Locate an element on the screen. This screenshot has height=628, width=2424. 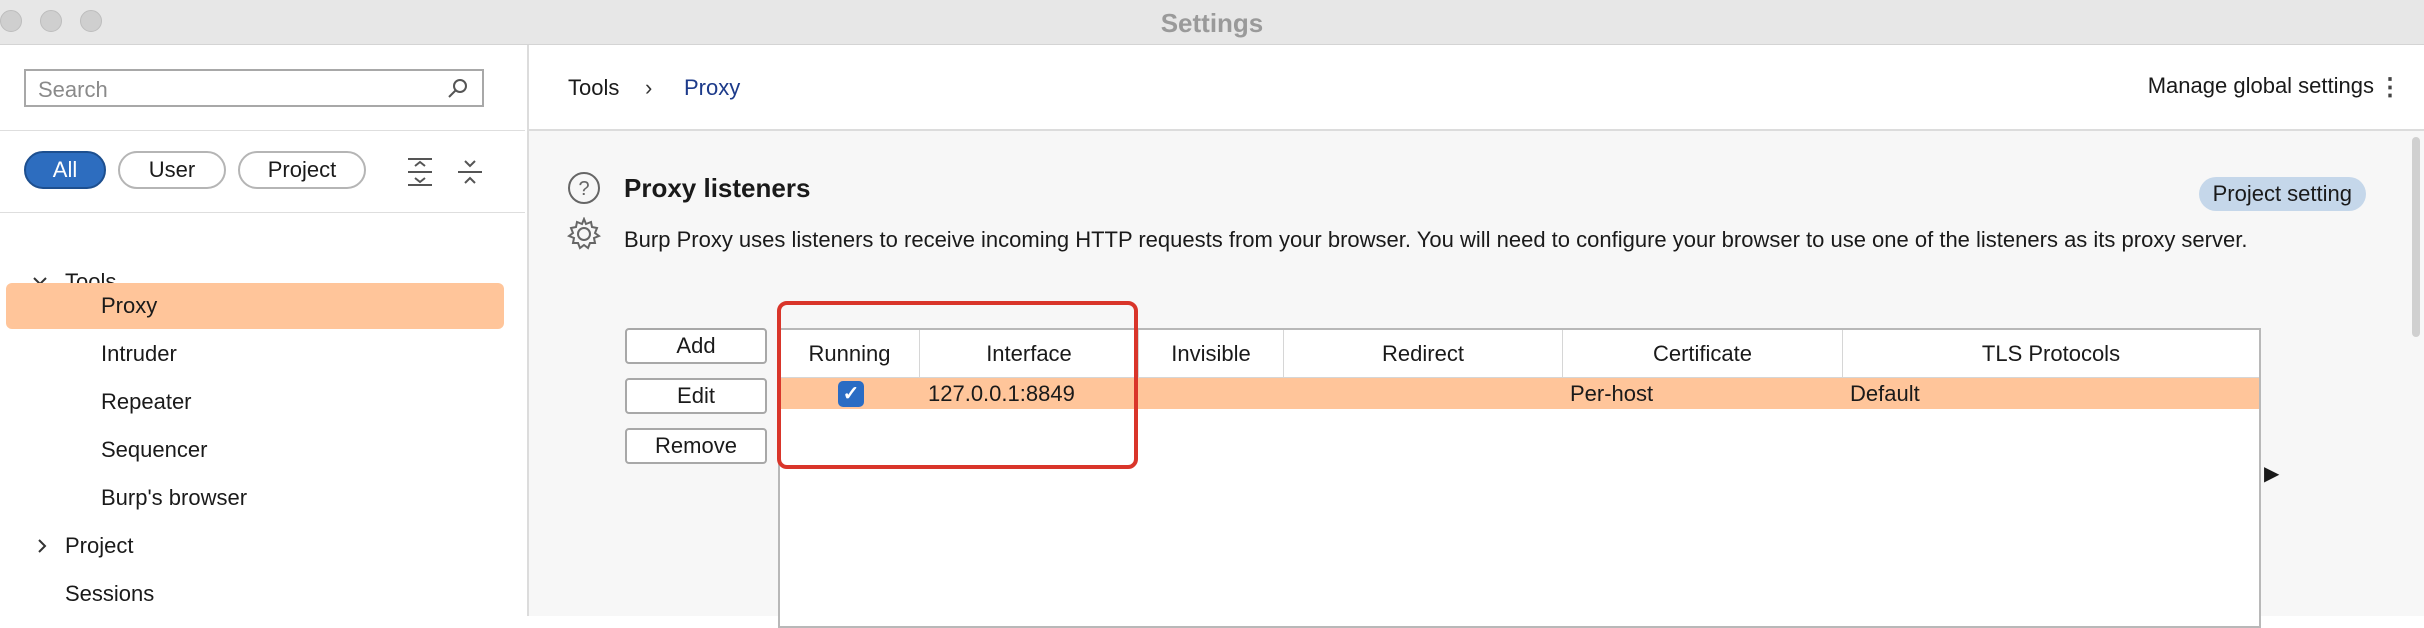
sidebar-item-repeater: Repeater is located at coordinates (263, 402).